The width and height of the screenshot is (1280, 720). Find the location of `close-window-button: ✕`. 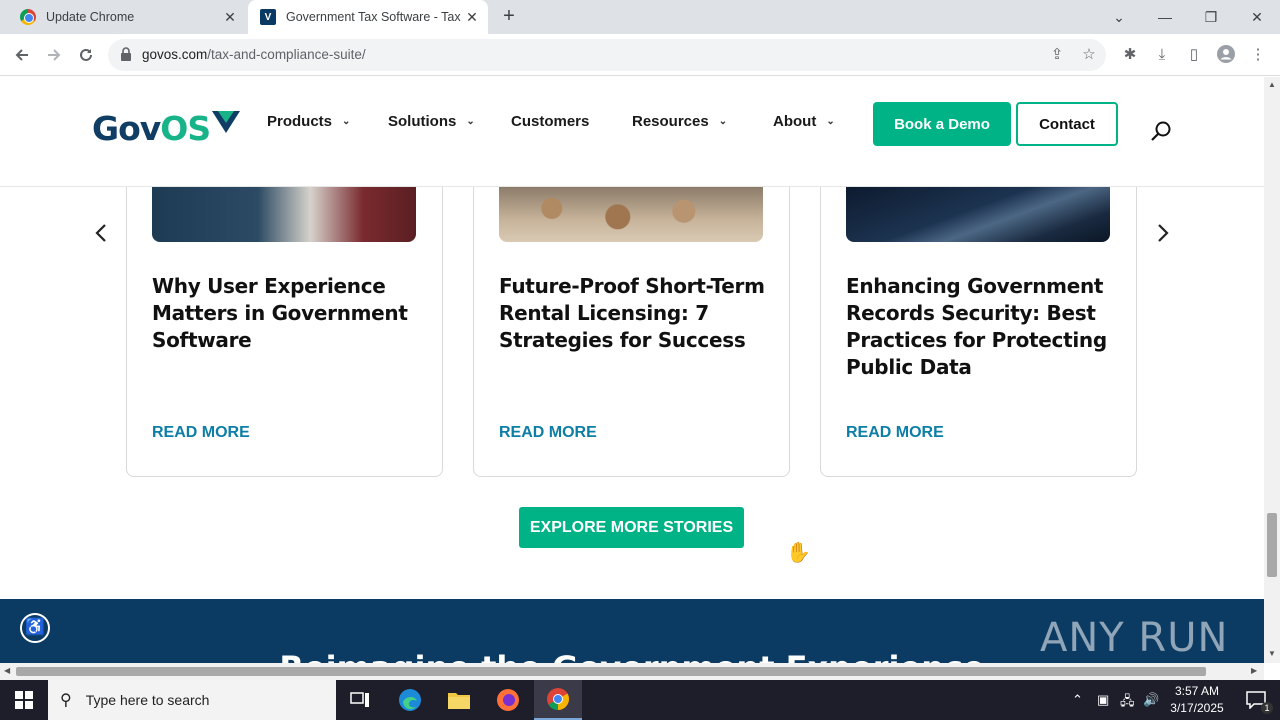

close-window-button: ✕ is located at coordinates (1257, 17).